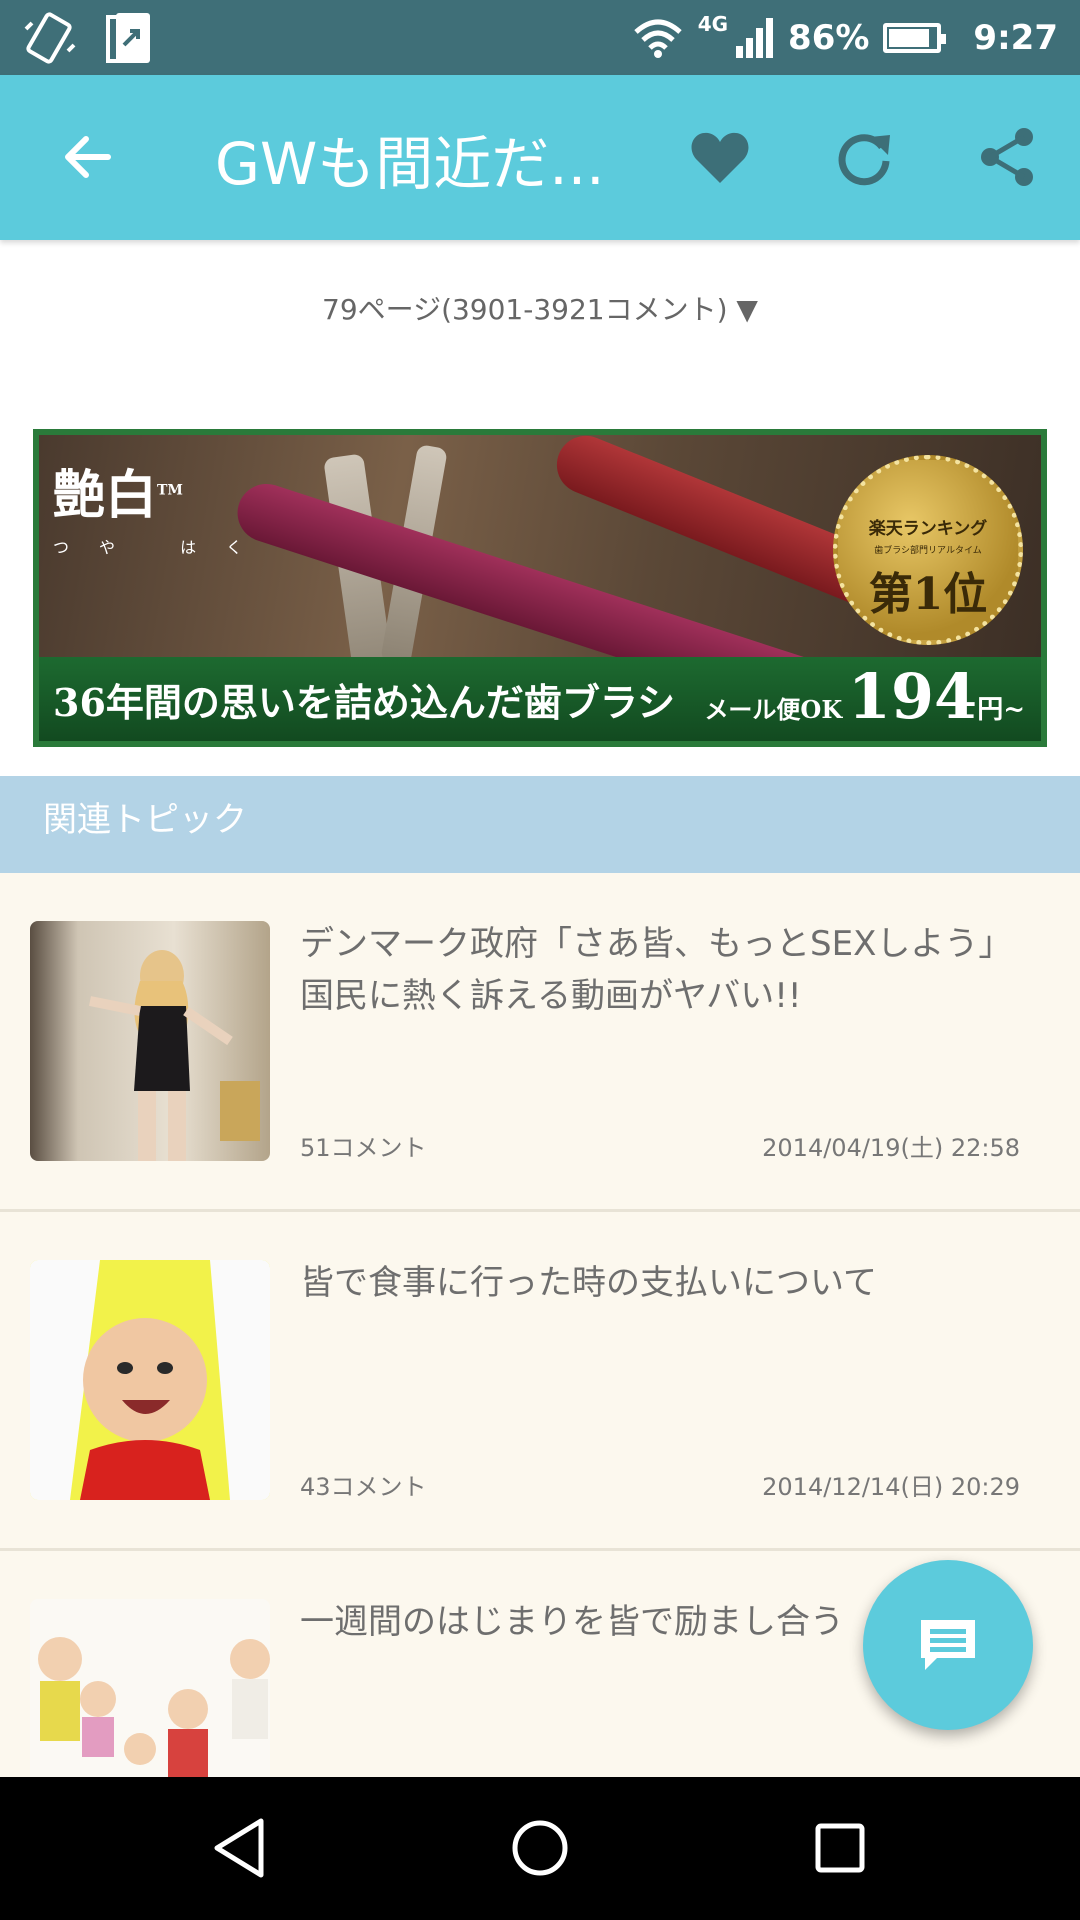 The image size is (1080, 1920). I want to click on status-bar: 4G 86% 9:27, so click(540, 37).